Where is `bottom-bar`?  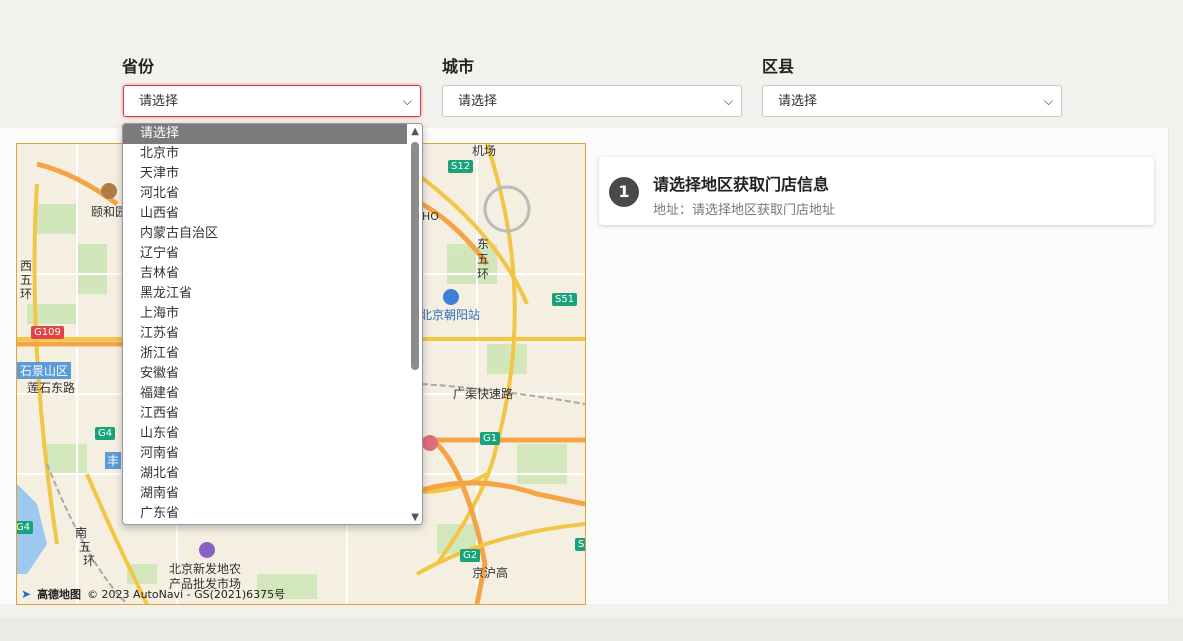 bottom-bar is located at coordinates (591, 629).